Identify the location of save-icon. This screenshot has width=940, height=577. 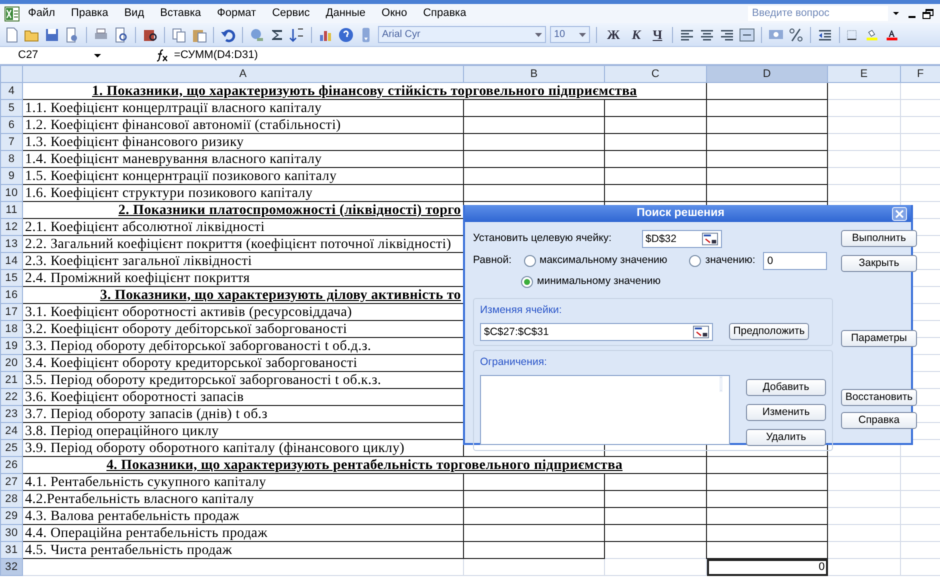
(52, 34).